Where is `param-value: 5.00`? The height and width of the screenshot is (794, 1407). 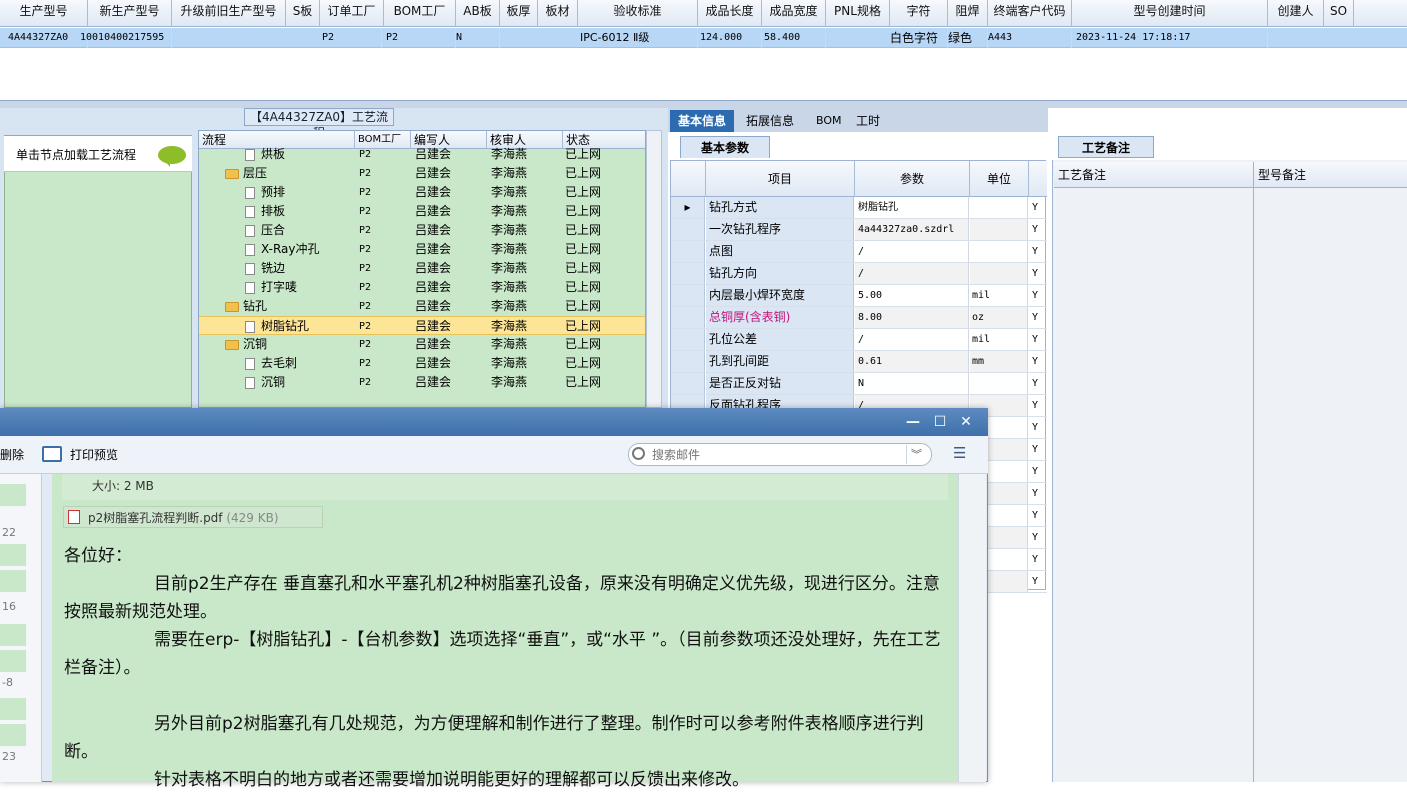
param-value: 5.00 is located at coordinates (912, 295).